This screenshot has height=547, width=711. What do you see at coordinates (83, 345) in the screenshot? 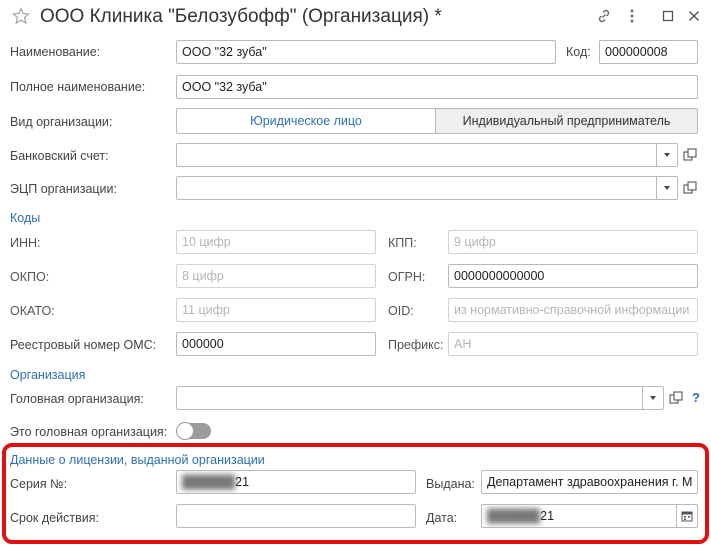
I see `oms-label: Реестровый номер ОМС:` at bounding box center [83, 345].